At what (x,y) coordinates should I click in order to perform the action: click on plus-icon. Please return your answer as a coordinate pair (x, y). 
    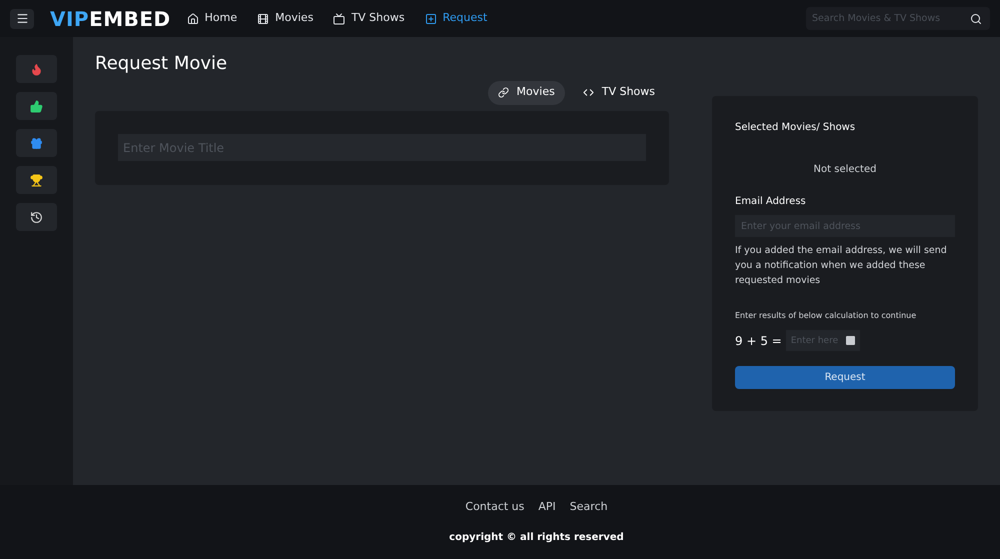
    Looking at the image, I should click on (430, 18).